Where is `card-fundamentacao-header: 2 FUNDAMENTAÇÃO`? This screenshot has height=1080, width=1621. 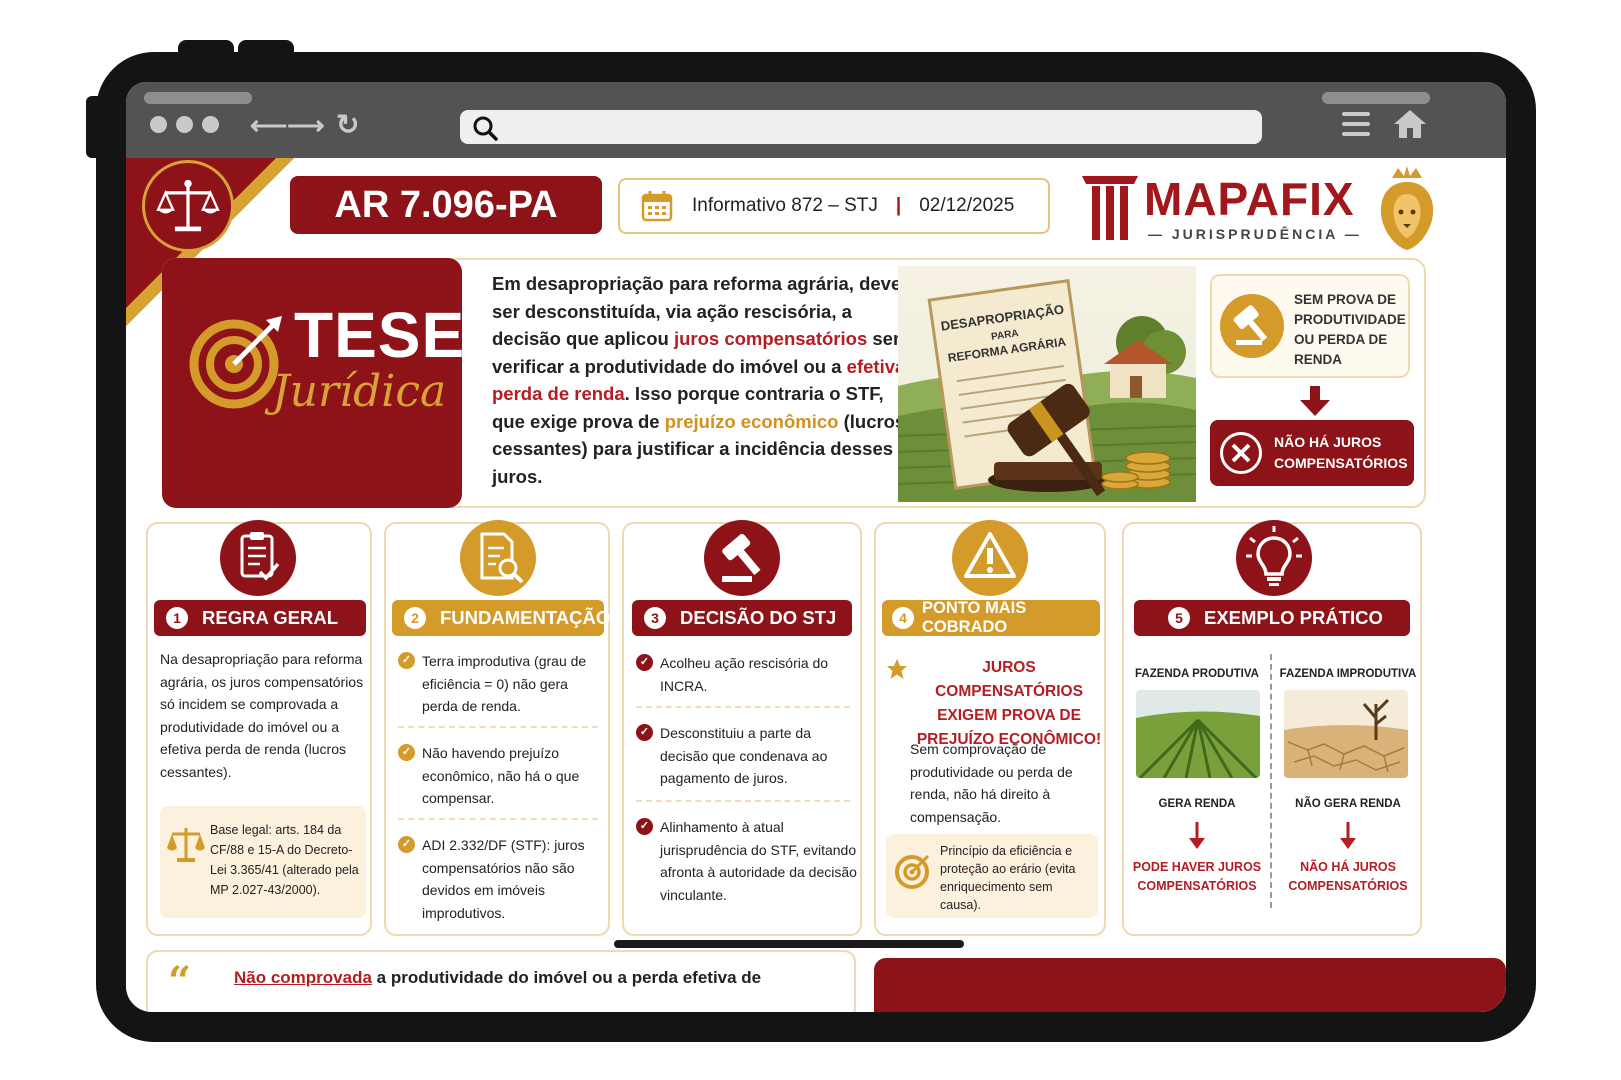 card-fundamentacao-header: 2 FUNDAMENTAÇÃO is located at coordinates (501, 618).